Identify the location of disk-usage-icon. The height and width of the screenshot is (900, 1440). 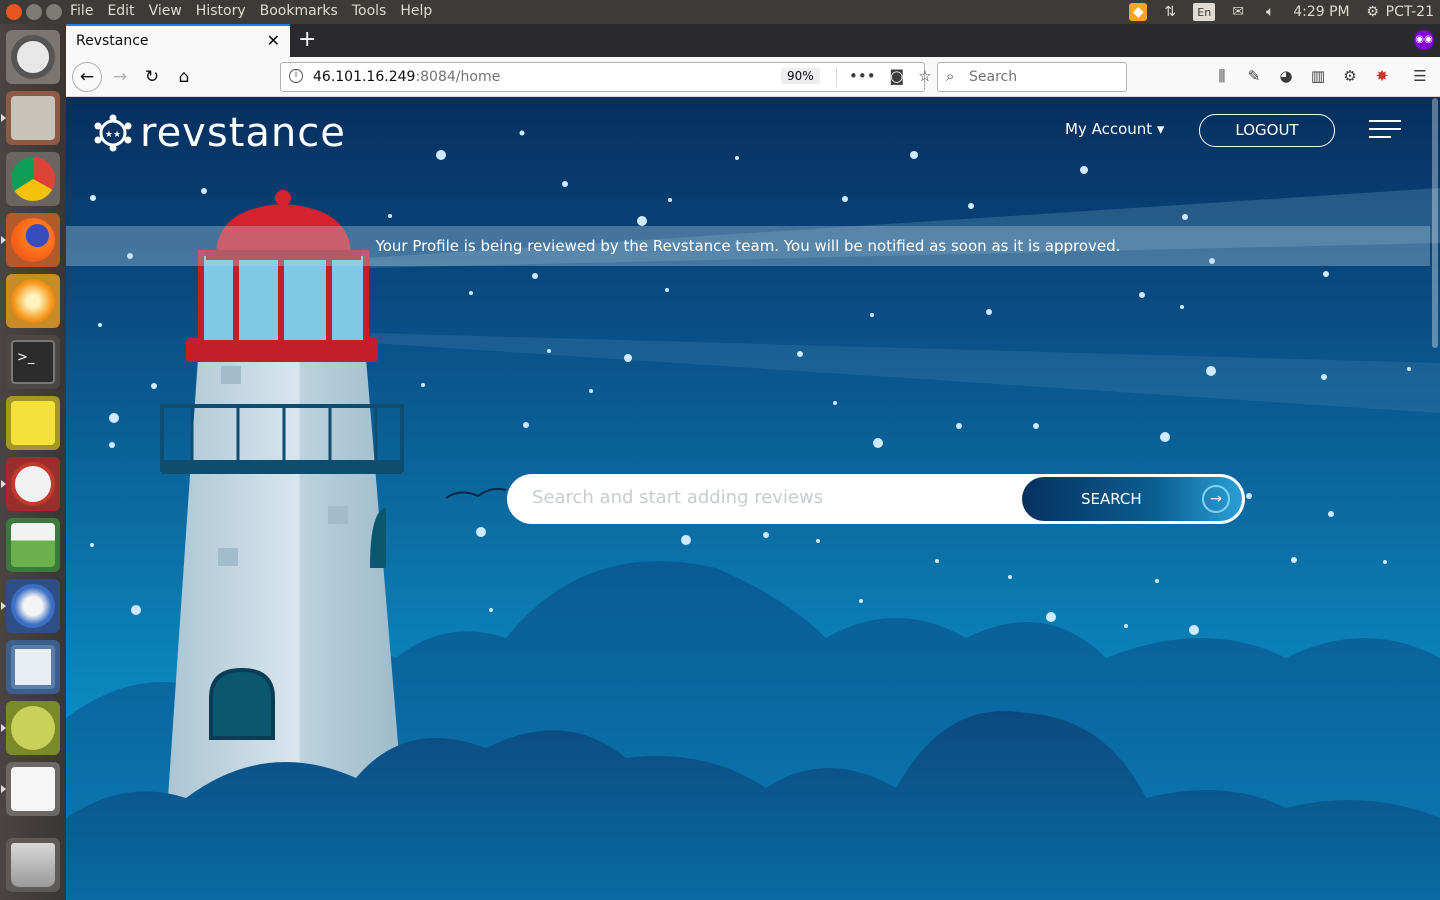
(33, 728).